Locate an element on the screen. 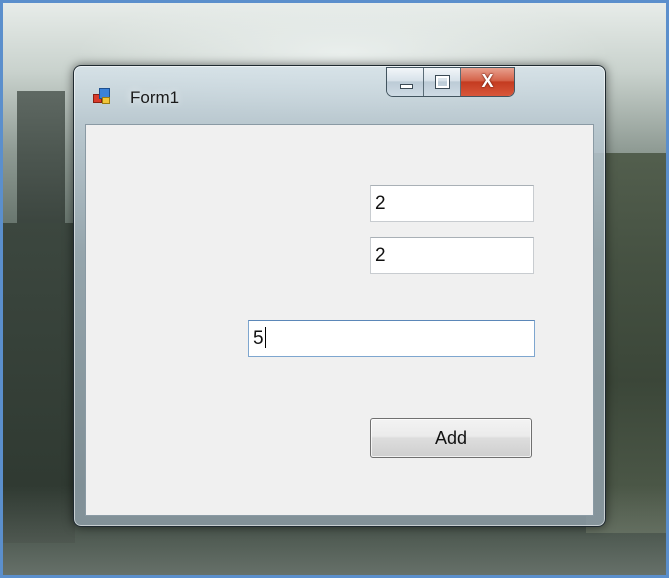 The height and width of the screenshot is (578, 669). input-b-textbox: 2 is located at coordinates (452, 255).